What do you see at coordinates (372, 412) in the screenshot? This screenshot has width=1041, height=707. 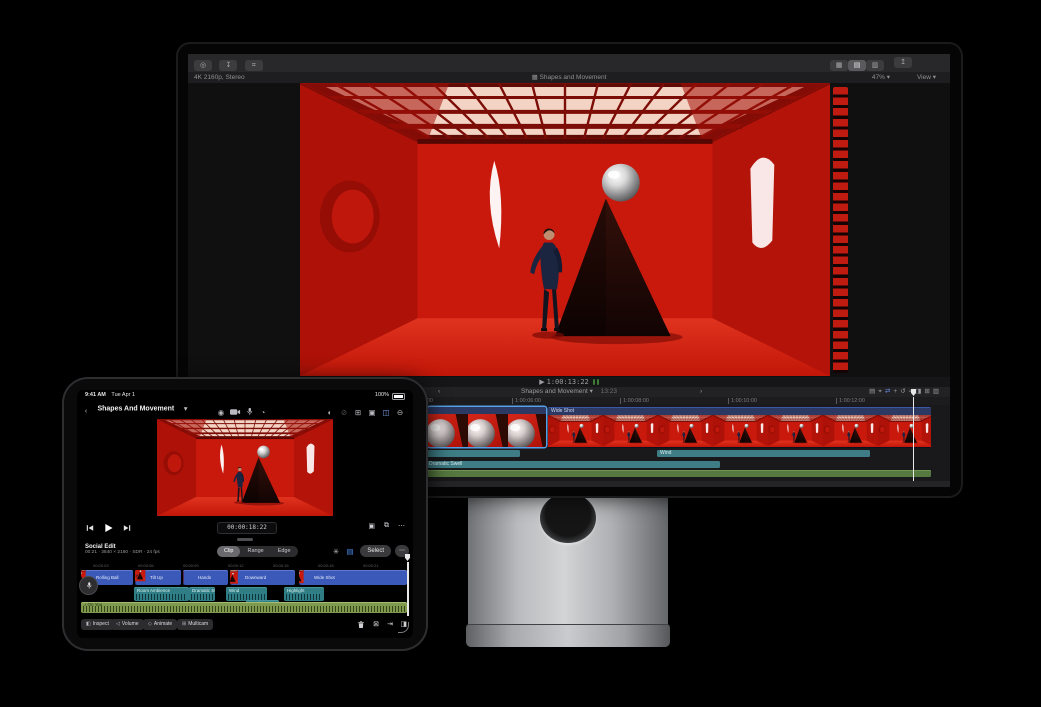 I see `viewer-icon: ▣` at bounding box center [372, 412].